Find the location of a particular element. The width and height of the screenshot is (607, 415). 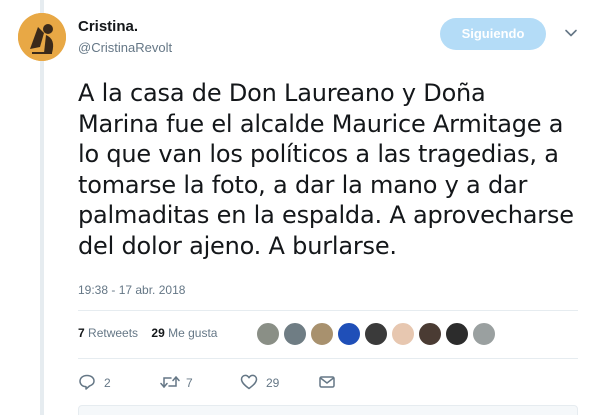

likes-label: Me gusta is located at coordinates (193, 333).